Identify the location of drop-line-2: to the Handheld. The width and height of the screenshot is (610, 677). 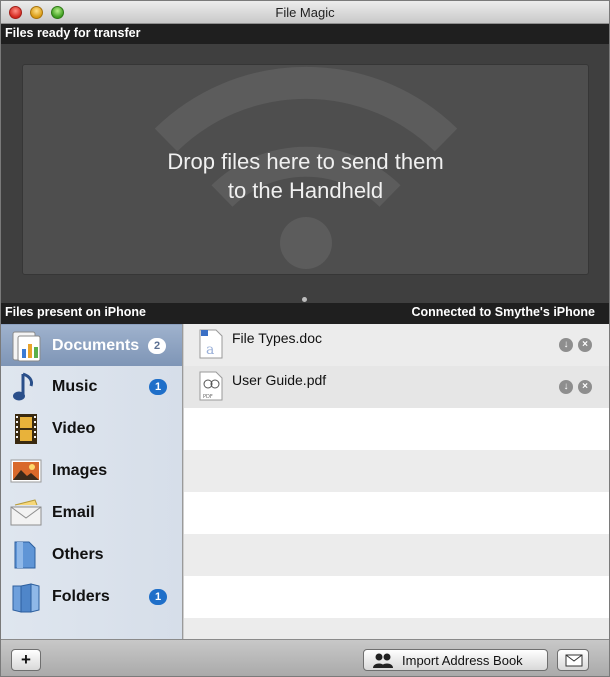
(305, 190).